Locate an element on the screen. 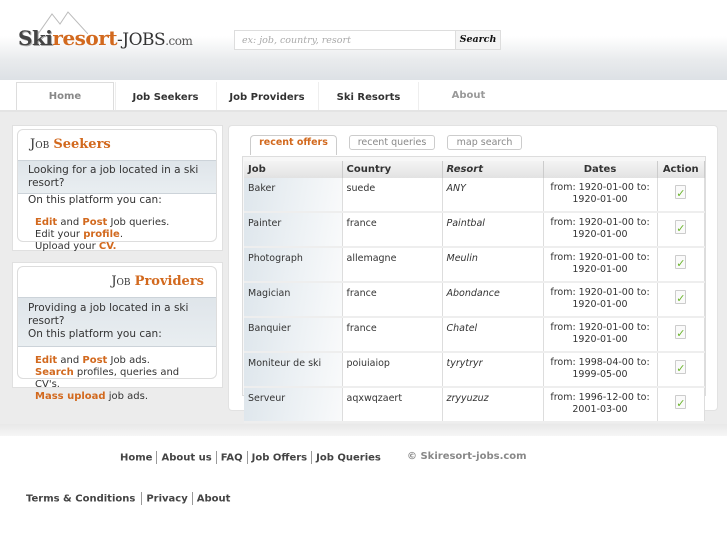 The width and height of the screenshot is (727, 545). date-from: from: 1998-04-00 to: is located at coordinates (600, 362).